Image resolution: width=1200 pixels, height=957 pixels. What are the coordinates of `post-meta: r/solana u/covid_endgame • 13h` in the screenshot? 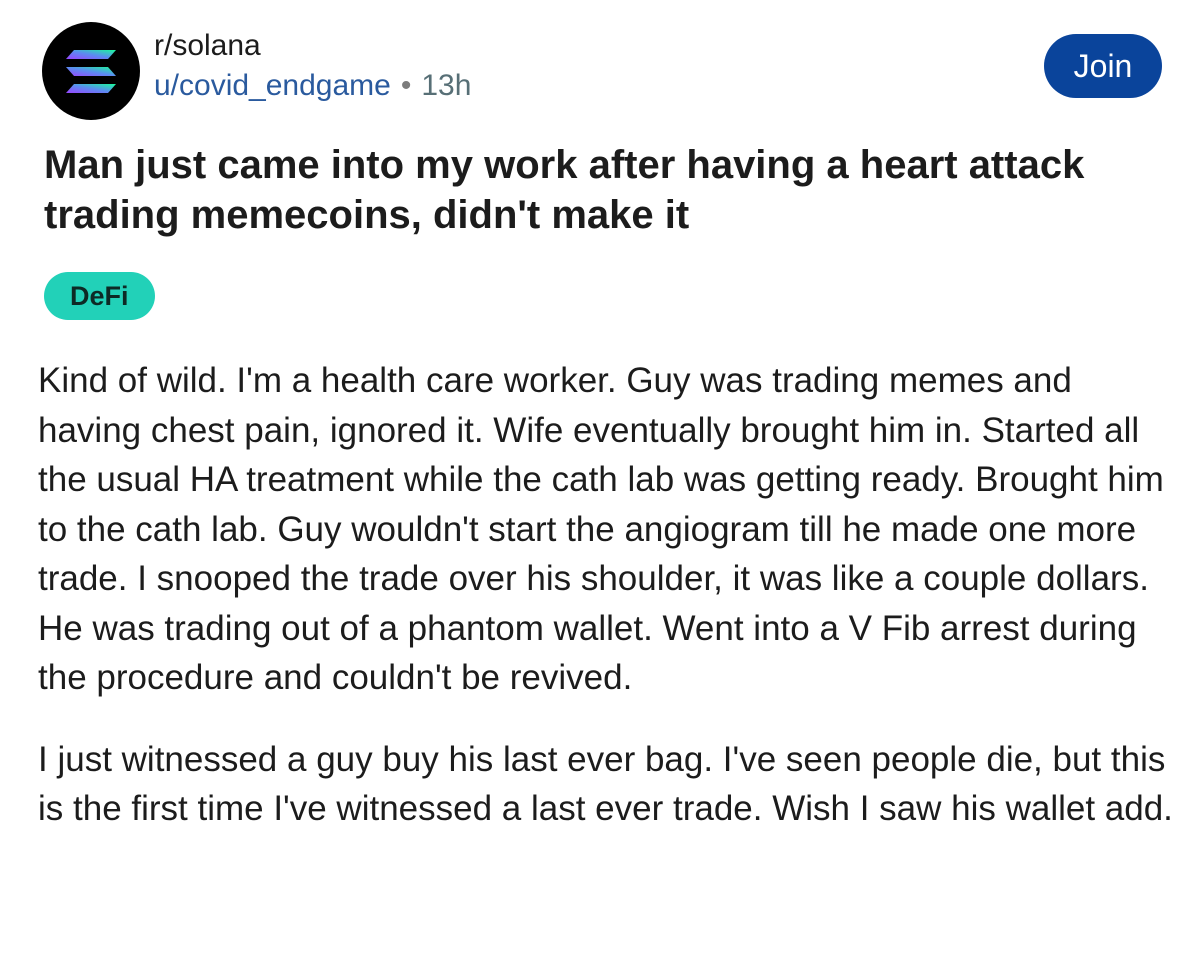 It's located at (312, 67).